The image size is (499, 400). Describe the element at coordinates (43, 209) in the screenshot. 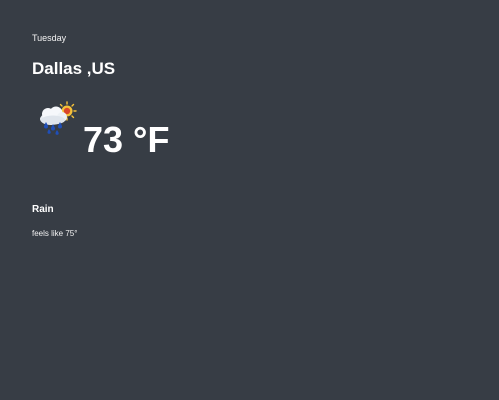

I see `condition-label: Rain` at that location.